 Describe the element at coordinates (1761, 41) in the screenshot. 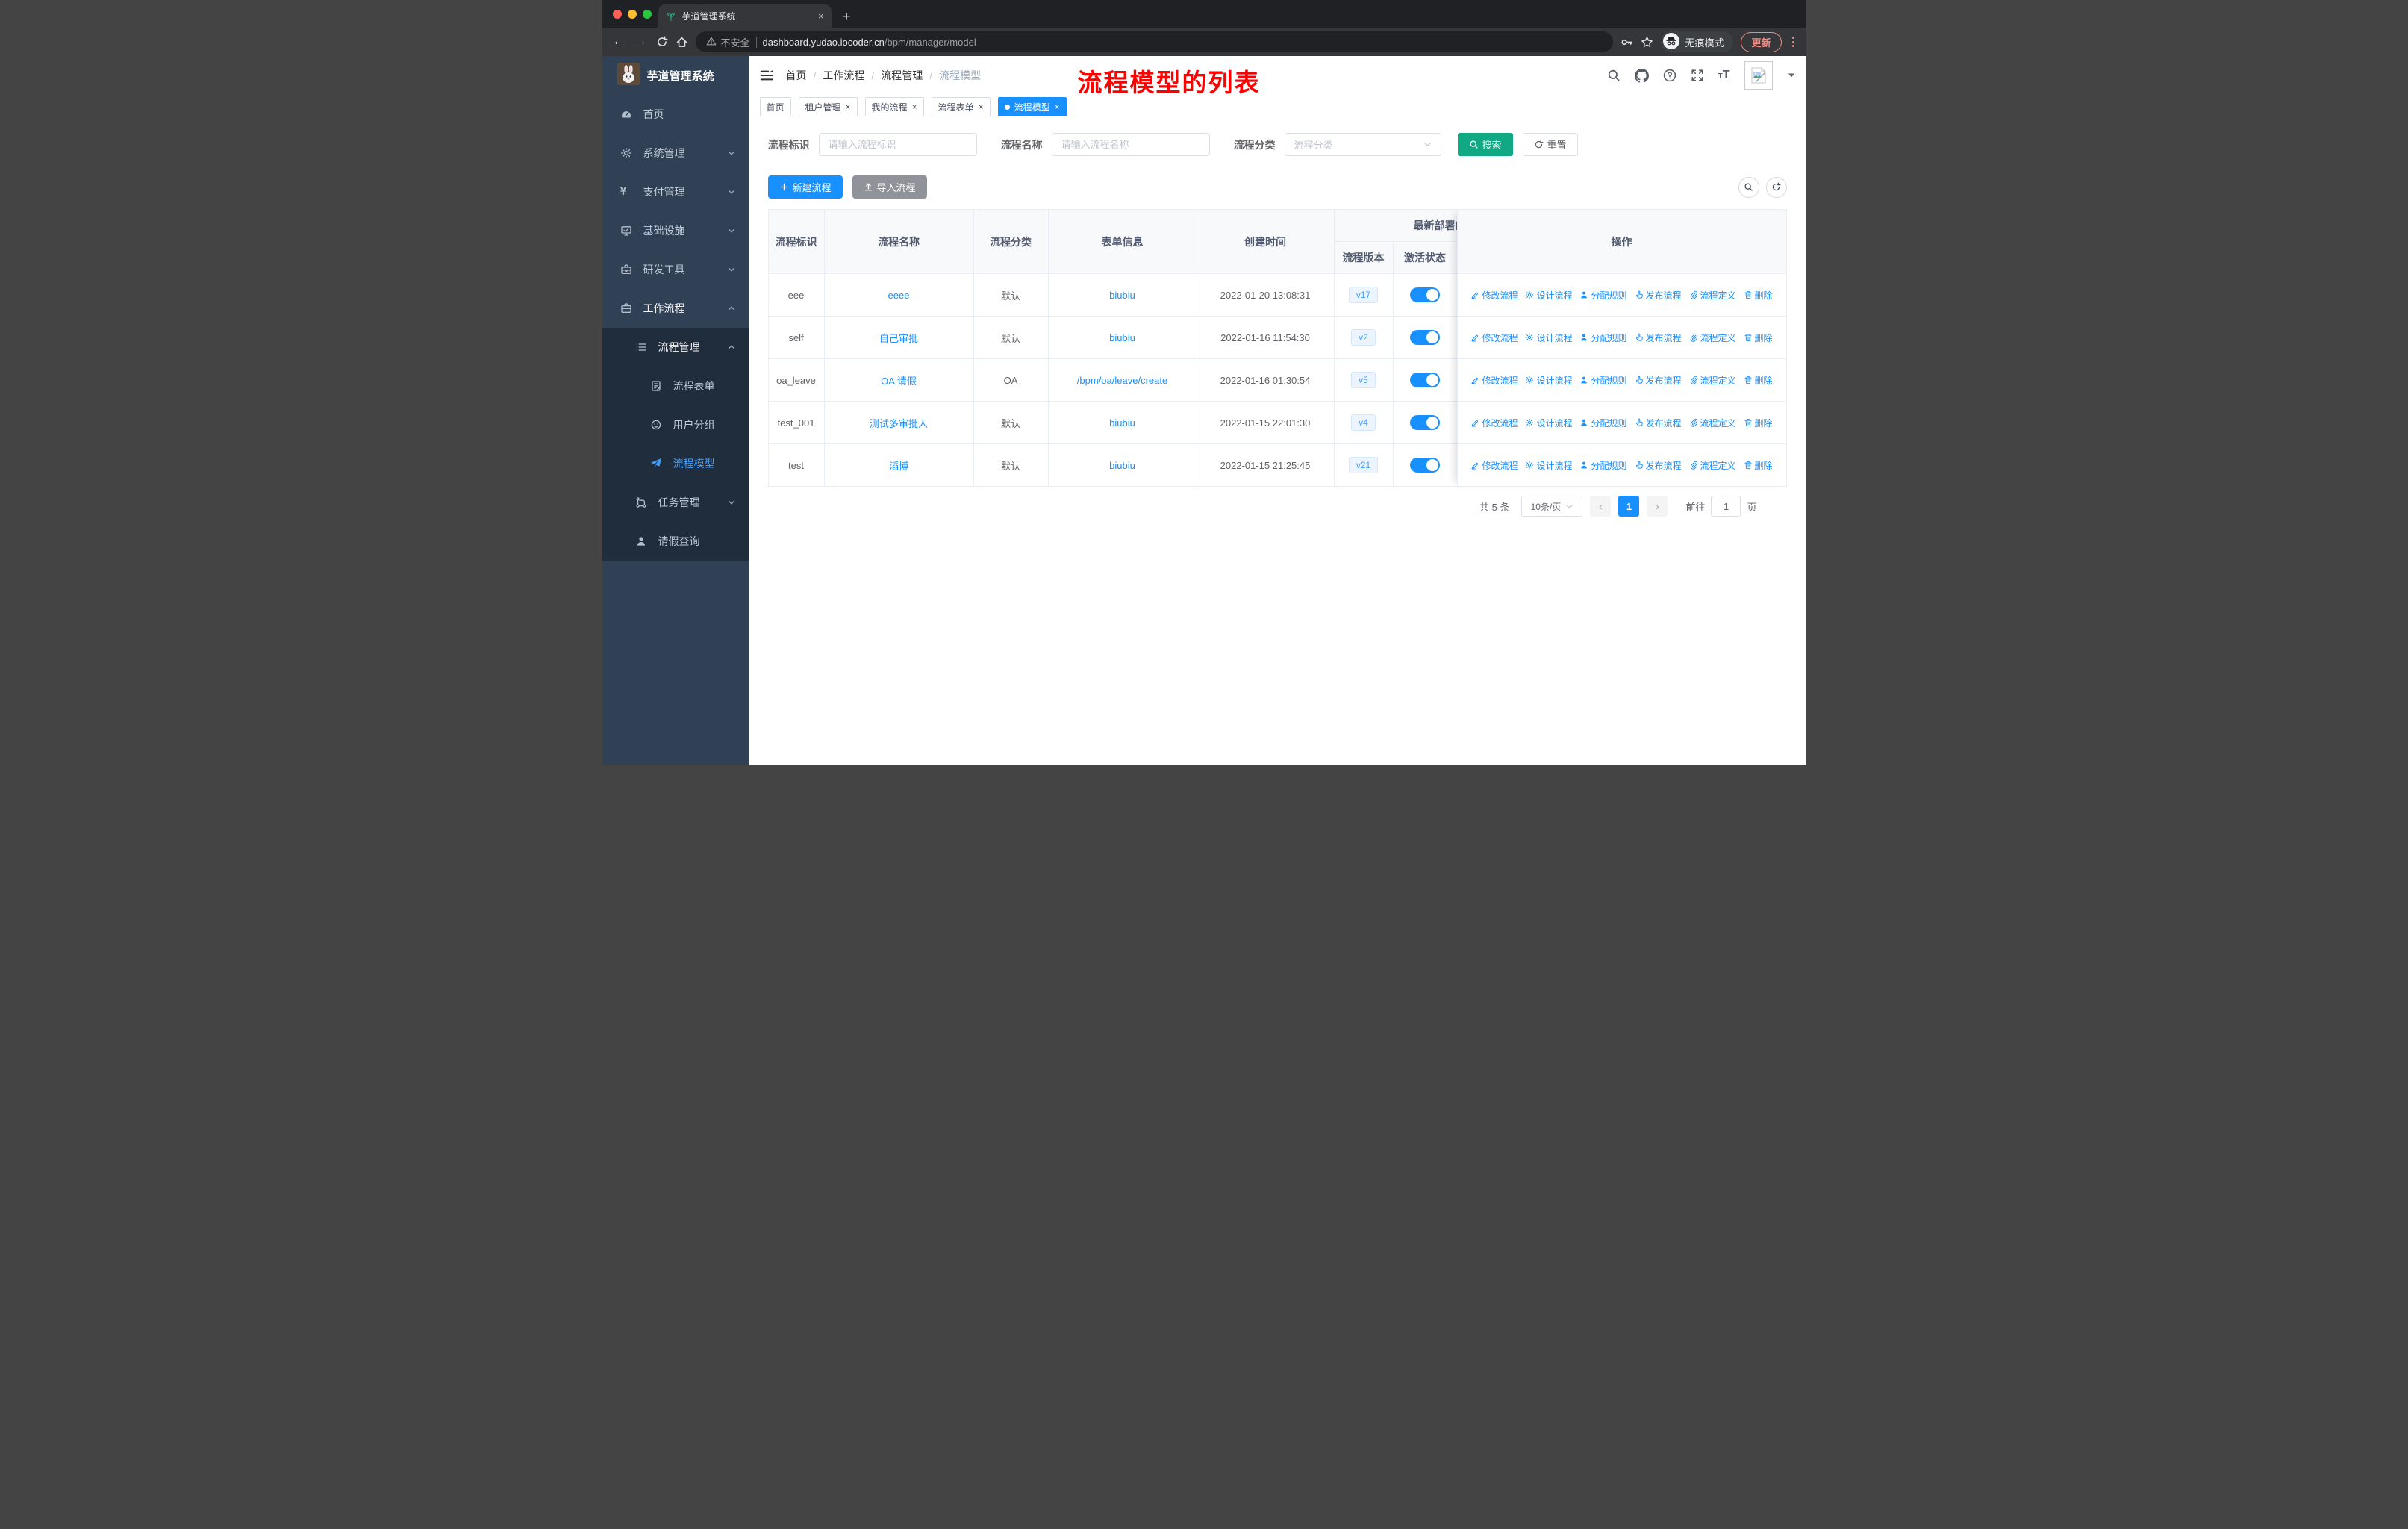

I see `update-button: 更新` at that location.